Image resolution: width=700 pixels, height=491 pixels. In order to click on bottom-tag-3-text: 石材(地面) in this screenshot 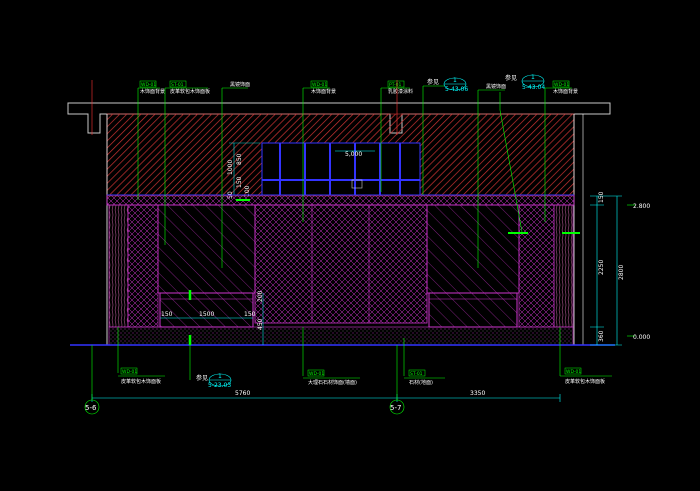, I will do `click(421, 382)`.